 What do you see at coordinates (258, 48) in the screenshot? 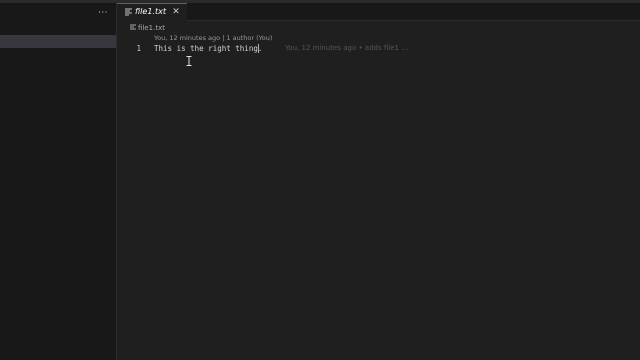
I see `text-caret` at bounding box center [258, 48].